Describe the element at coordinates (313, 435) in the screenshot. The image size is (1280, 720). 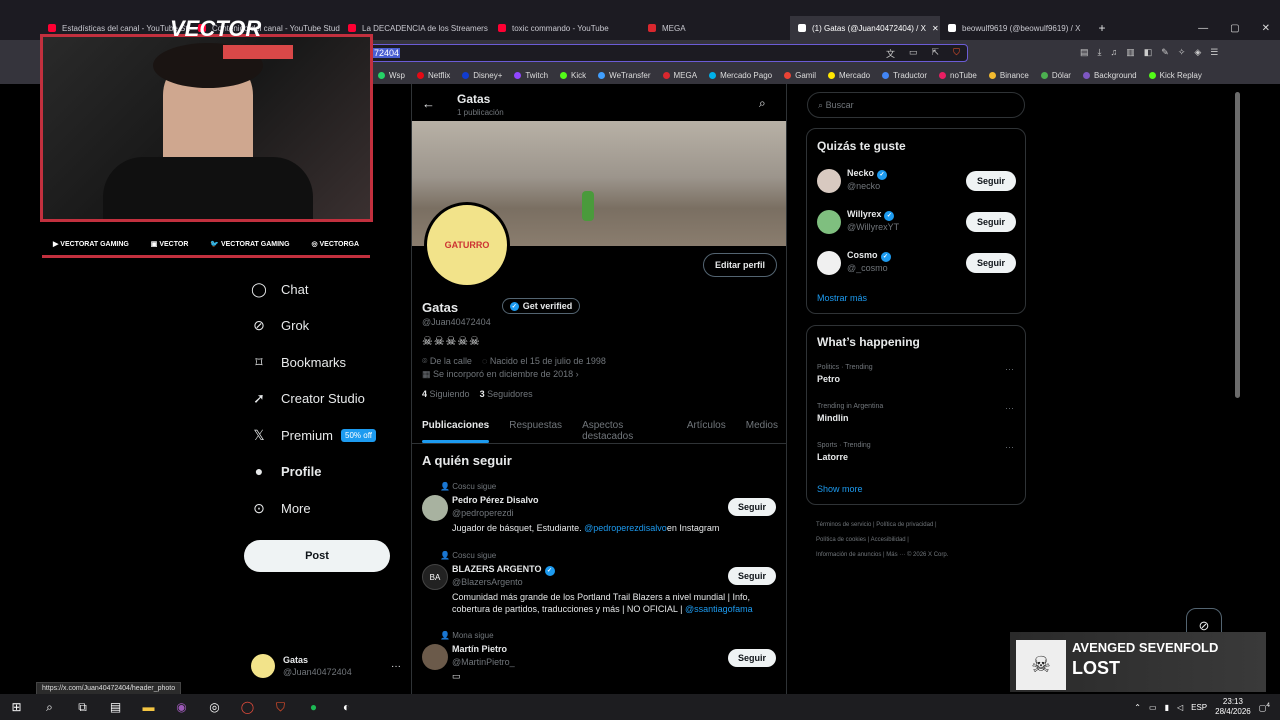
I see `nav-premium: 𝕏 Premium 50% off` at that location.